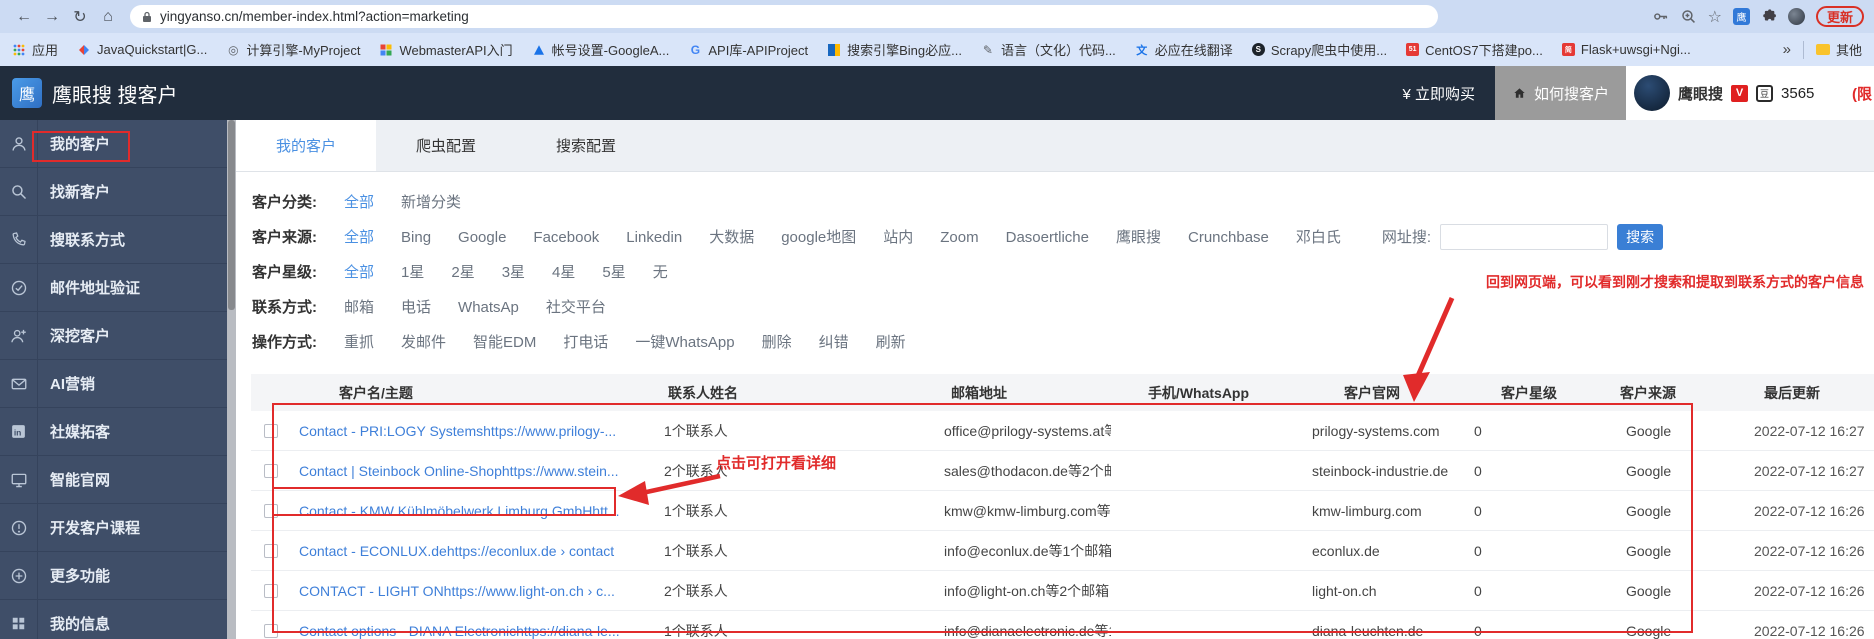 The width and height of the screenshot is (1874, 639). What do you see at coordinates (1640, 236) in the screenshot?
I see `search-button: 搜索` at bounding box center [1640, 236].